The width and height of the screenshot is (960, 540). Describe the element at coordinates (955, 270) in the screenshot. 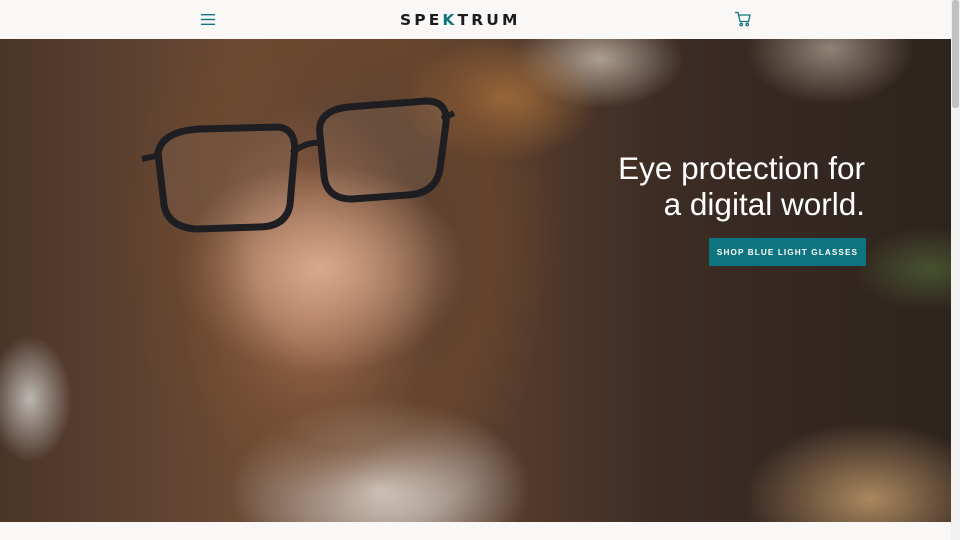

I see `page-scrollbar` at that location.